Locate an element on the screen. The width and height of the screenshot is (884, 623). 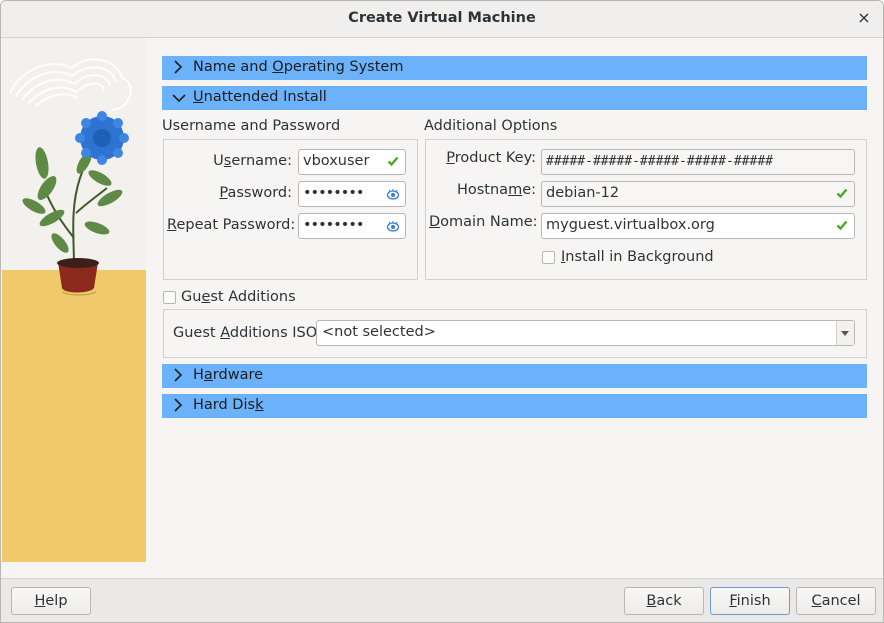
section-label: Unattended Install is located at coordinates (260, 97).